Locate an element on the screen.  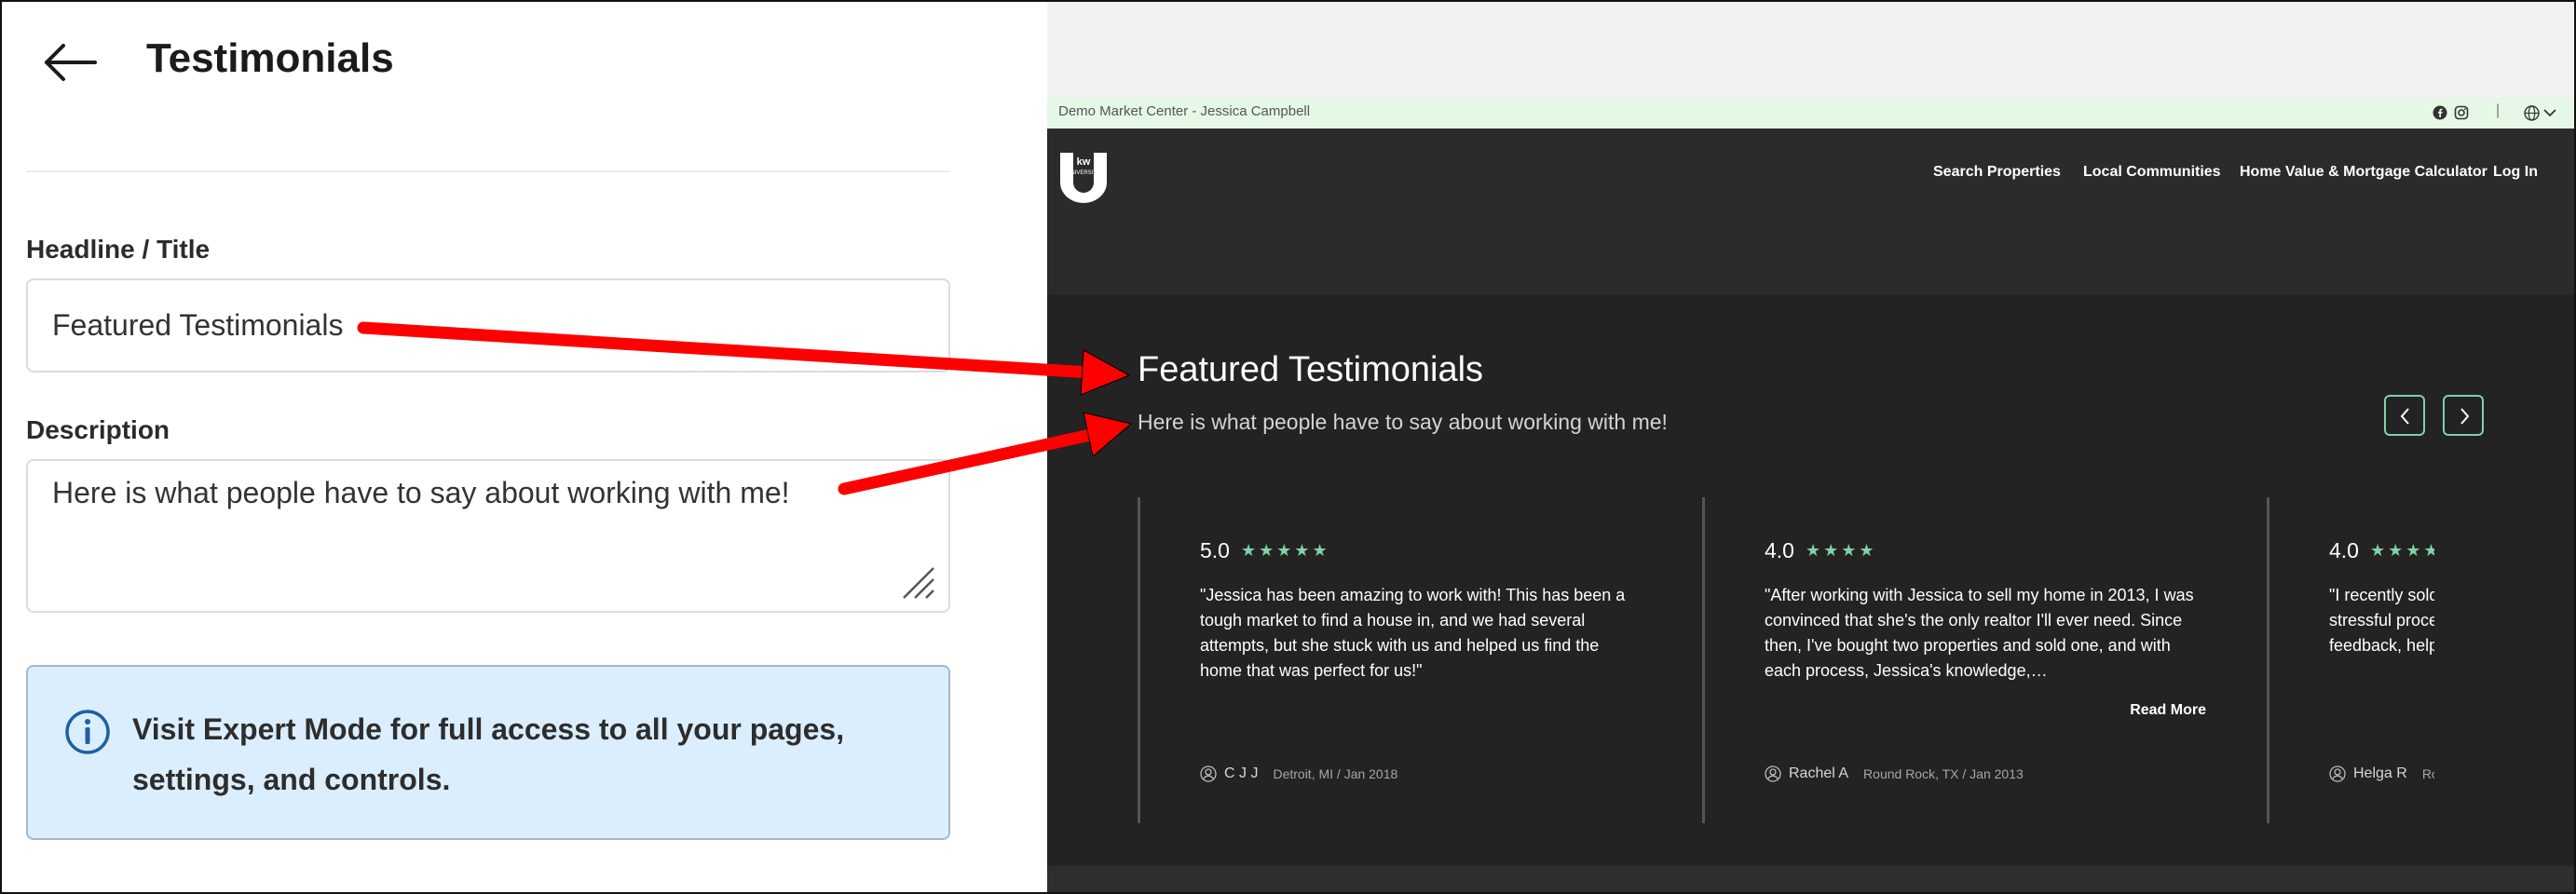
rating-value: 5.0 is located at coordinates (1215, 549).